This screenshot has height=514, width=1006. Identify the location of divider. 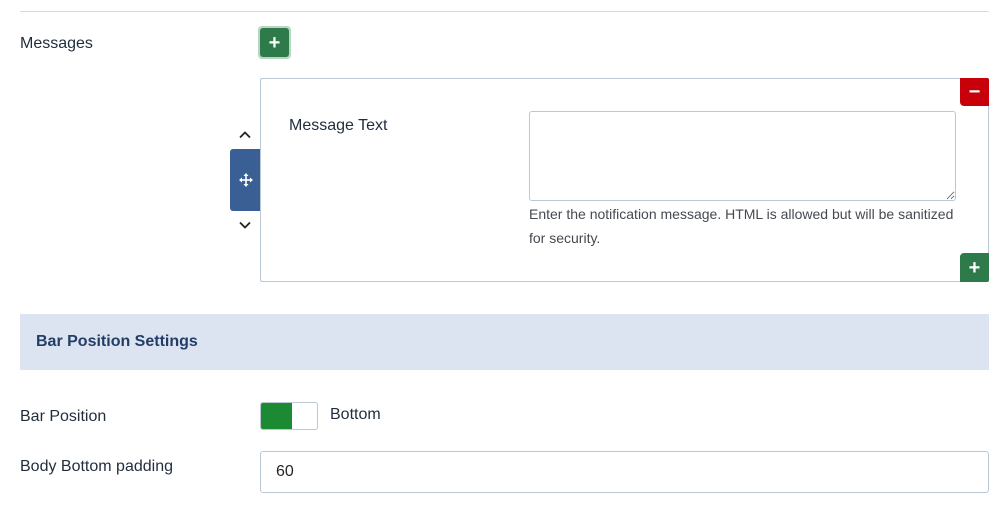
(504, 11).